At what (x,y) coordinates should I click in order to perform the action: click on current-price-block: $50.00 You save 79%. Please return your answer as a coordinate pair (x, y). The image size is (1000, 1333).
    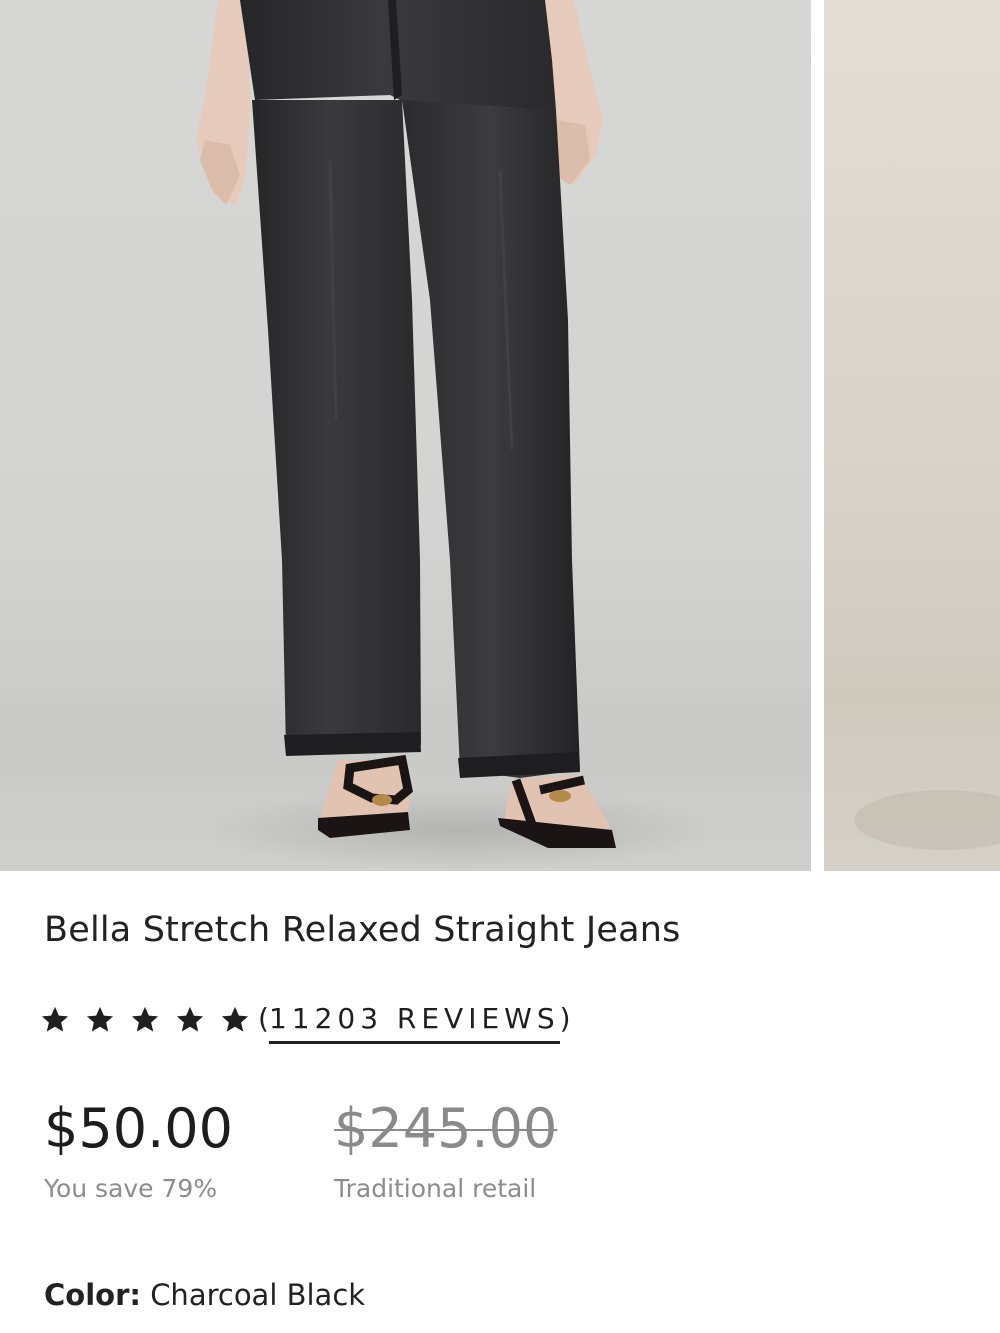
    Looking at the image, I should click on (138, 1150).